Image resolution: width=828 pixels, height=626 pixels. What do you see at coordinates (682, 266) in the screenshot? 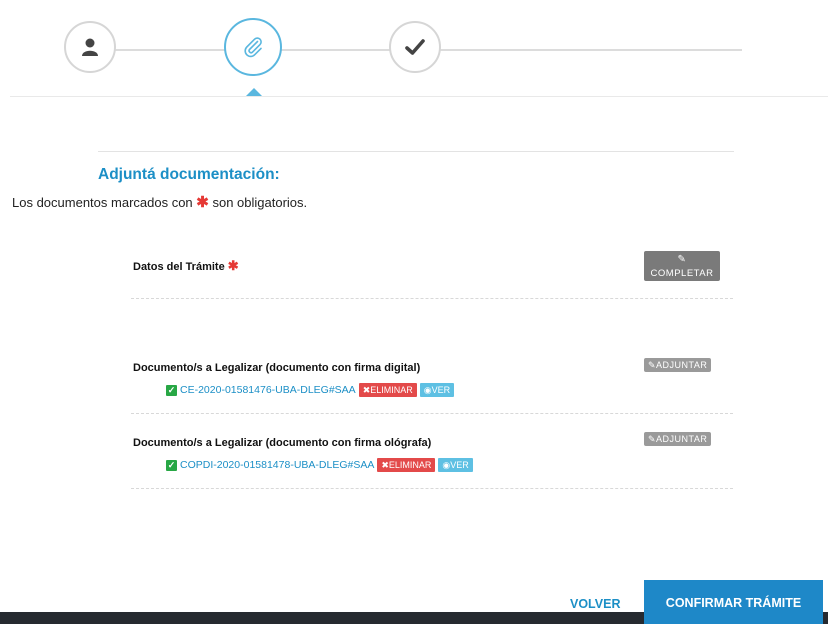
I see `completar-button: ✎ COMPLETAR` at bounding box center [682, 266].